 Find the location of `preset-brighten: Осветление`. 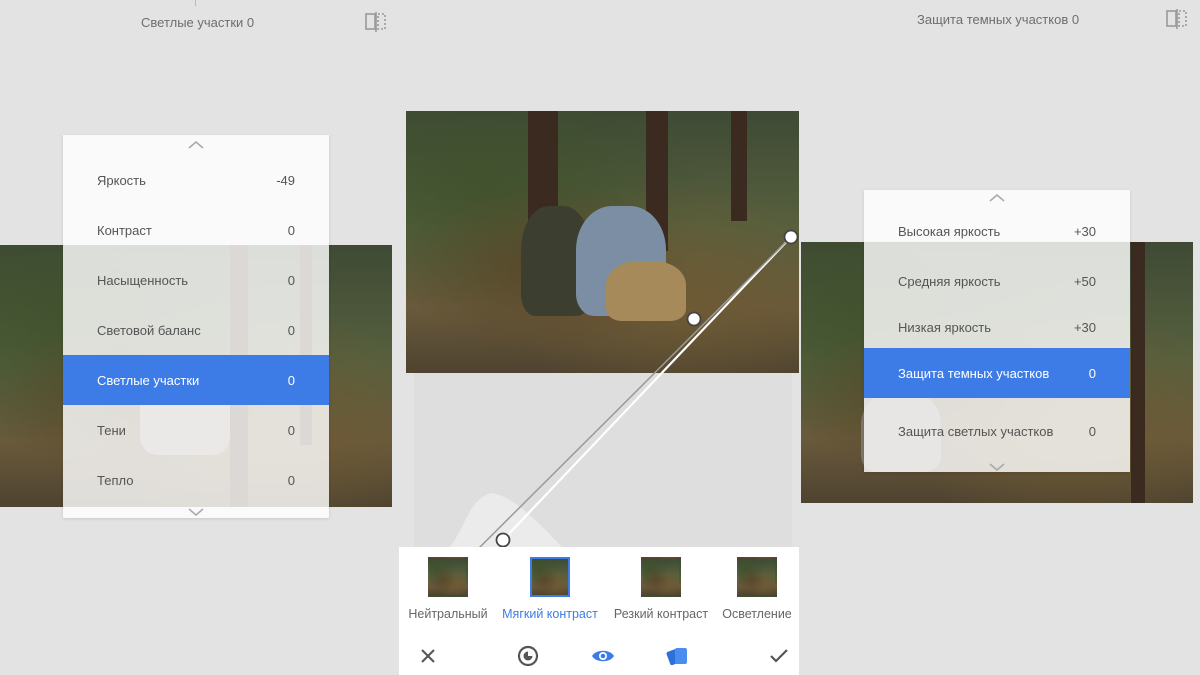

preset-brighten: Осветление is located at coordinates (757, 589).